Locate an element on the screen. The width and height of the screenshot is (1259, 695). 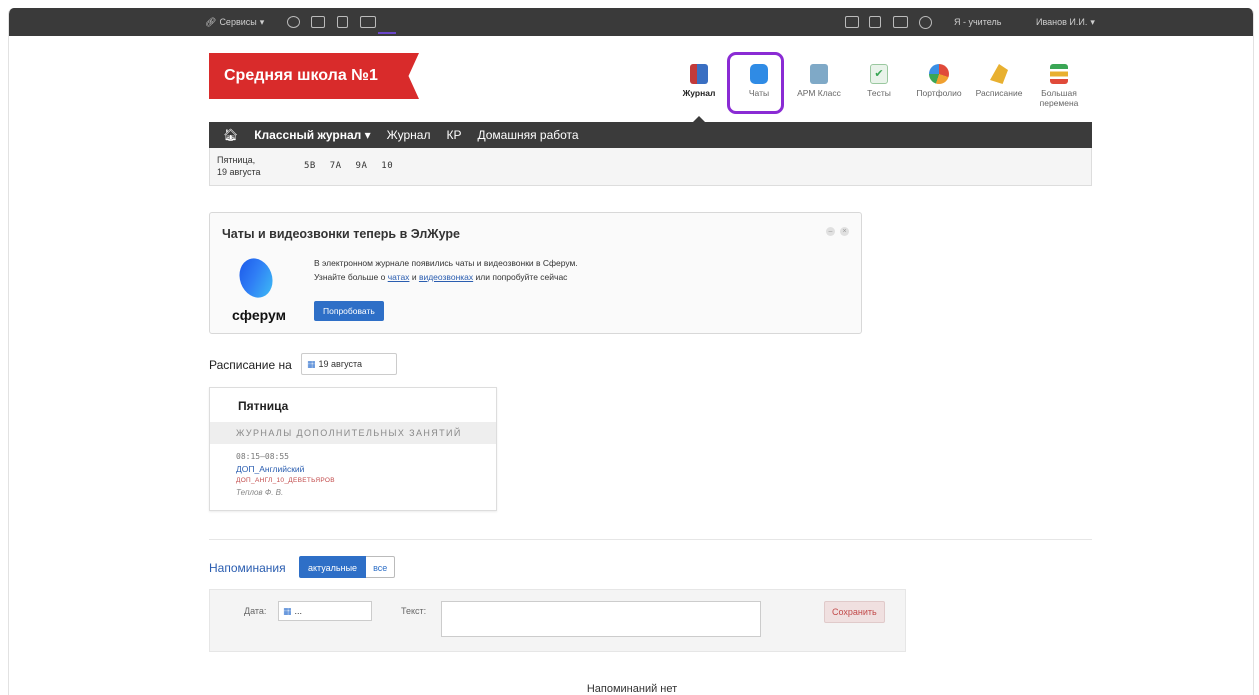
help-icon is located at coordinates (925, 22).